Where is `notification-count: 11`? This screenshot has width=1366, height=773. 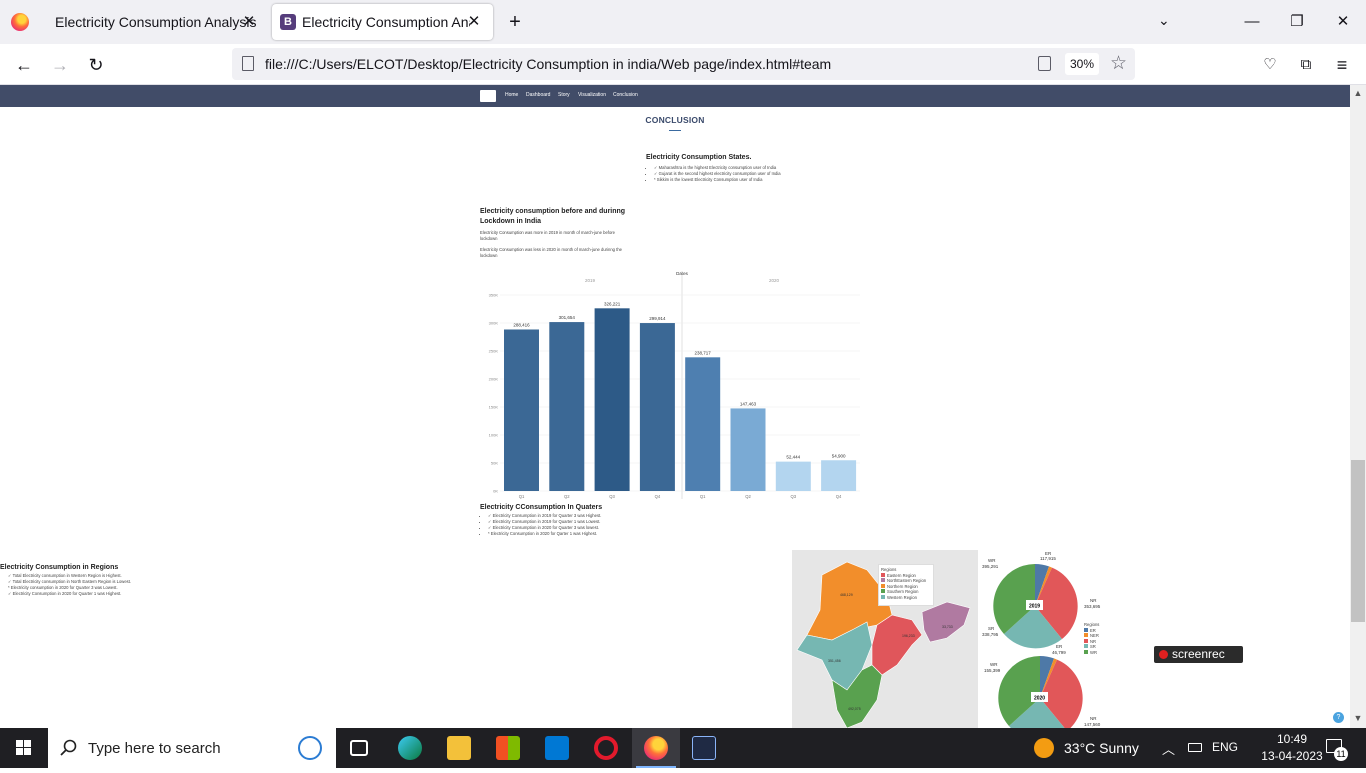
notification-count: 11 is located at coordinates (1341, 754).